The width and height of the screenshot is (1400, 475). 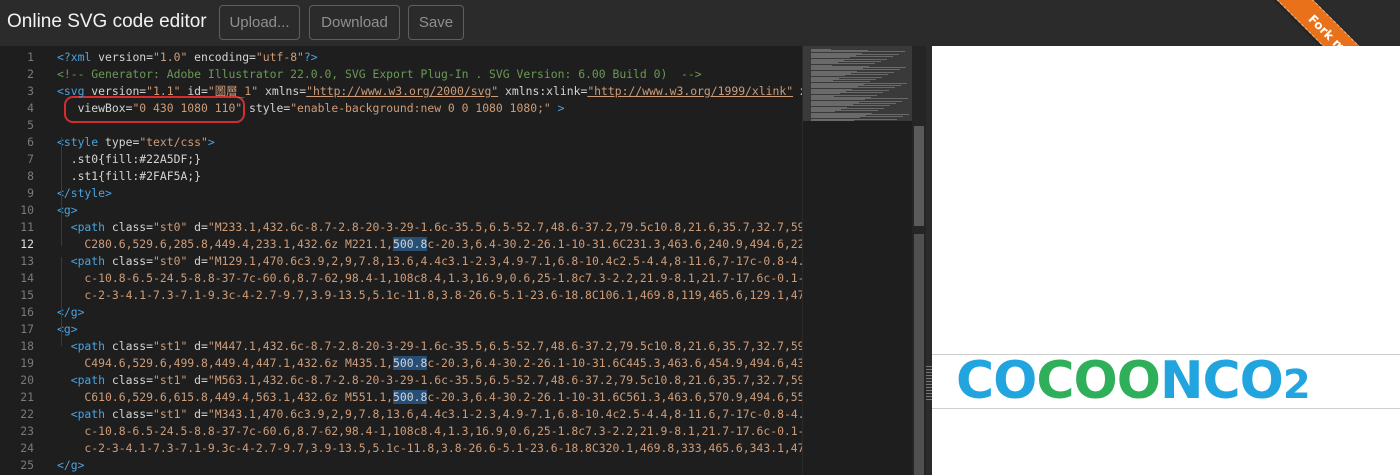 I want to click on line-number: 4, so click(x=30, y=108).